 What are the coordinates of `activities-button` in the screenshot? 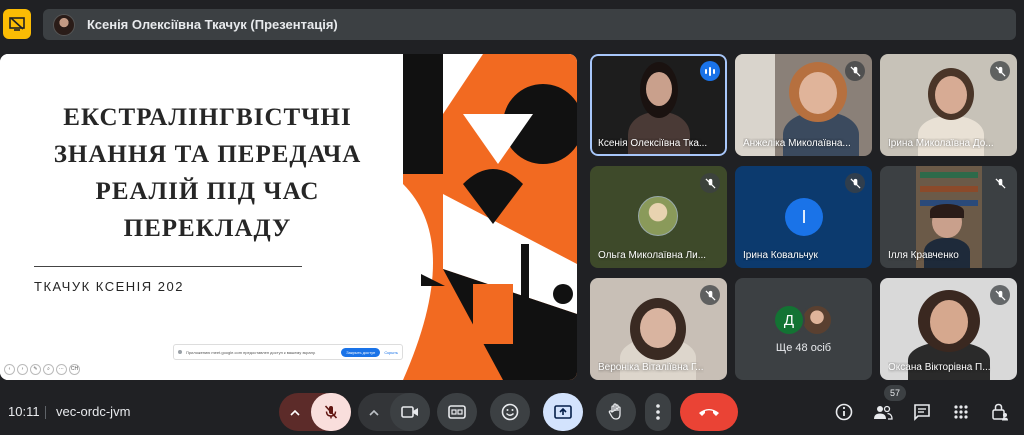 It's located at (961, 412).